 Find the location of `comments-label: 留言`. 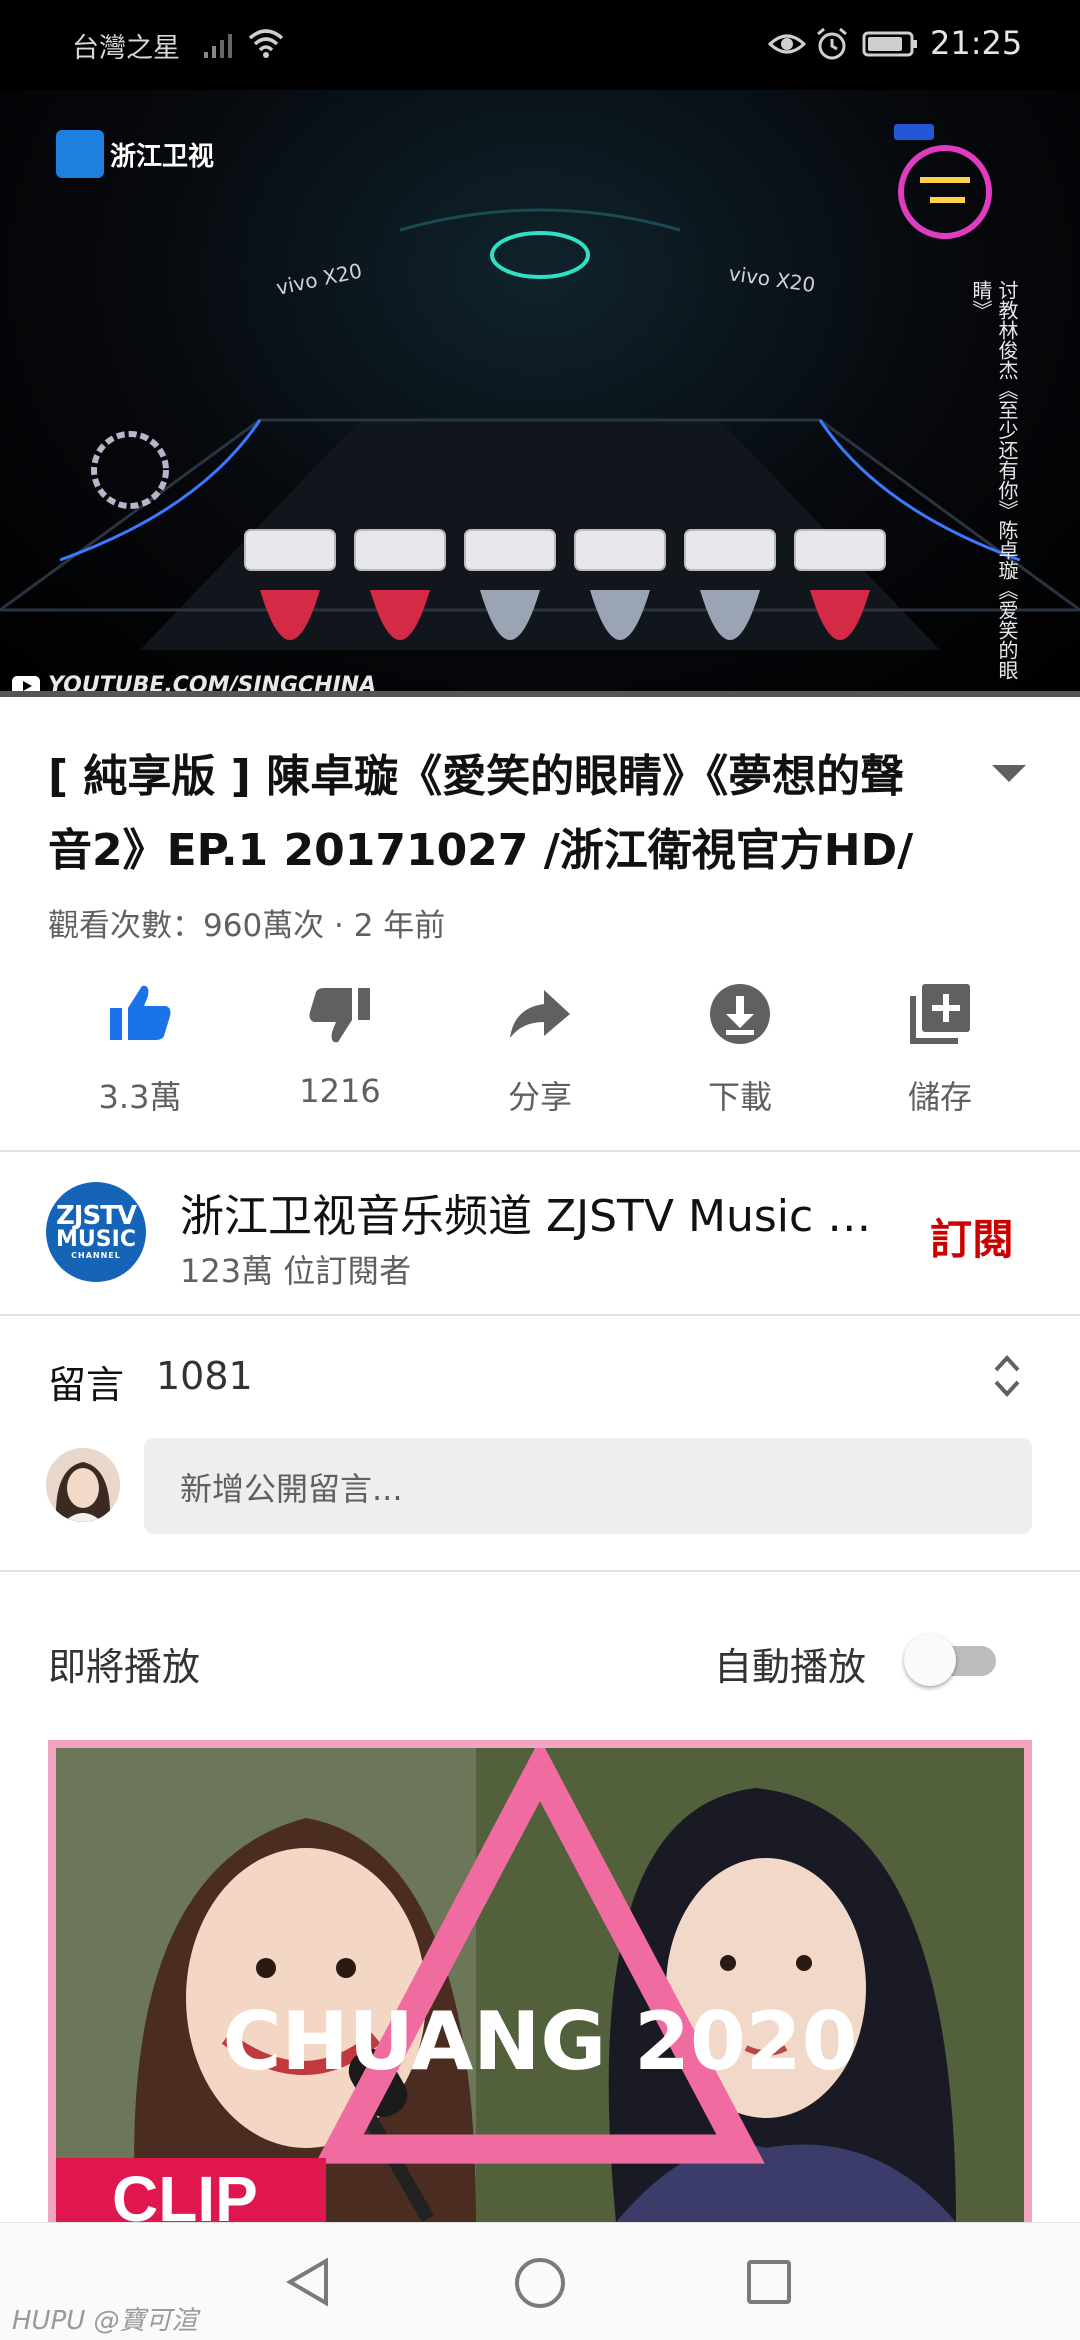

comments-label: 留言 is located at coordinates (86, 1381).